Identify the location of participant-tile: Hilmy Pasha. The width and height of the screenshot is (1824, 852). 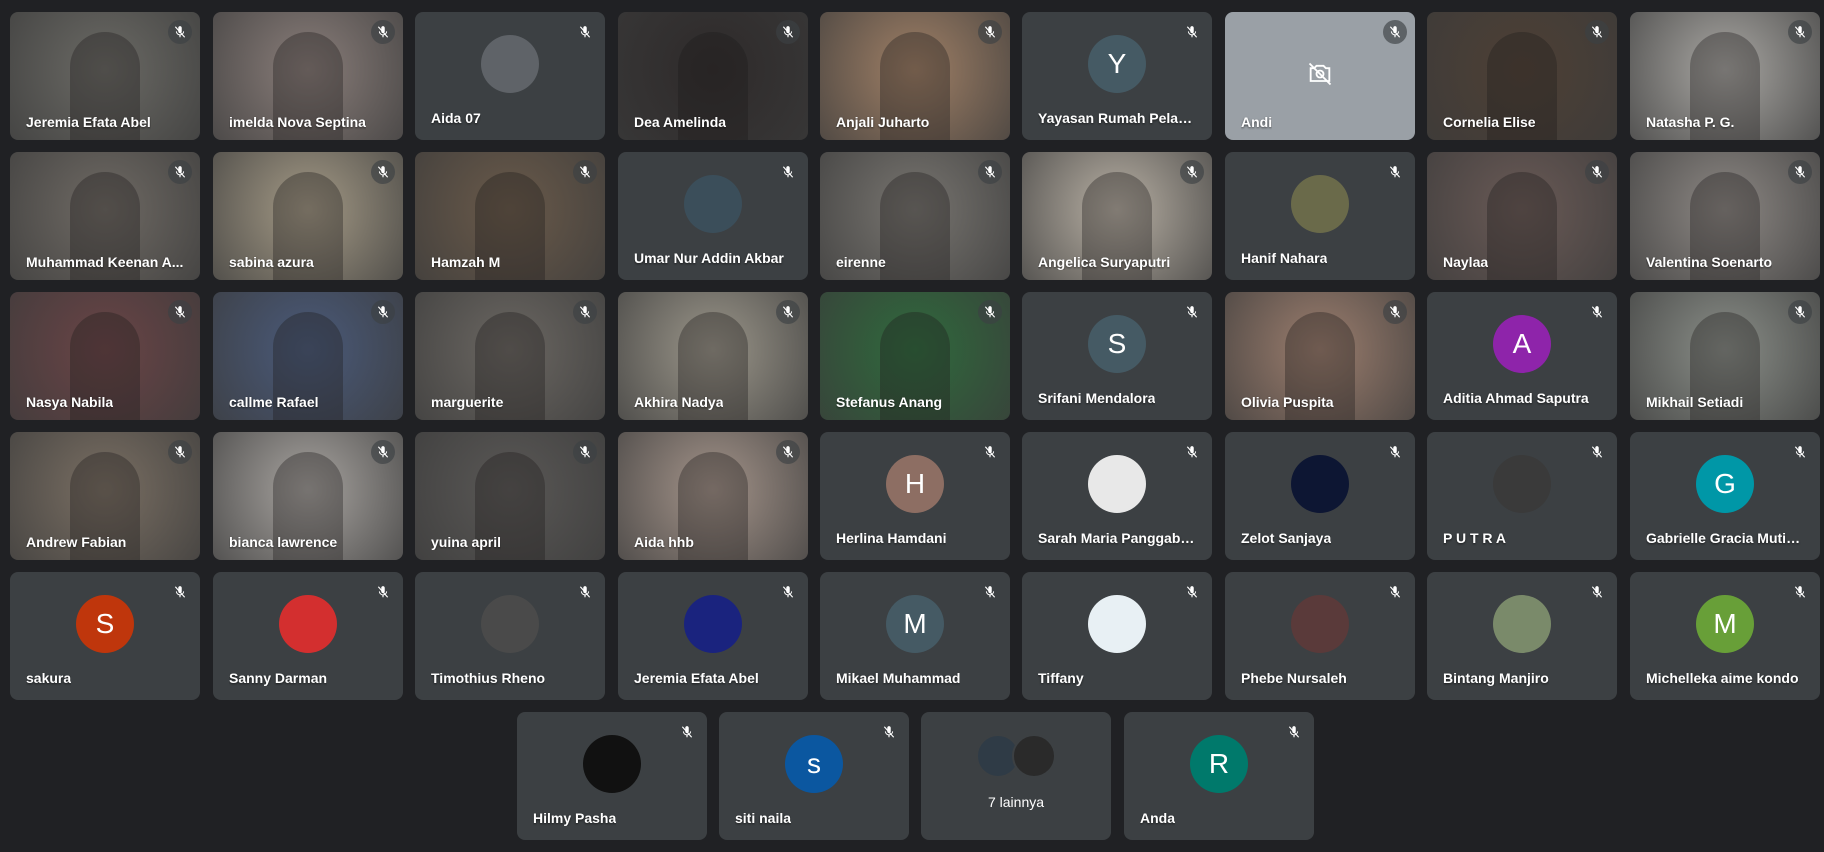
(612, 776).